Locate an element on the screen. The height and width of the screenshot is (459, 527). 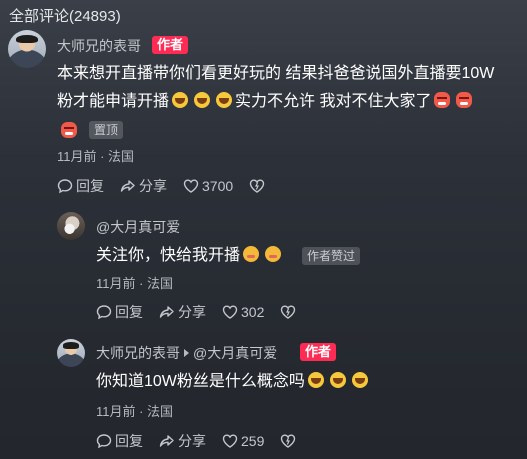
comment-text-part: 实力不允许 我对不住大家了 is located at coordinates (333, 101).